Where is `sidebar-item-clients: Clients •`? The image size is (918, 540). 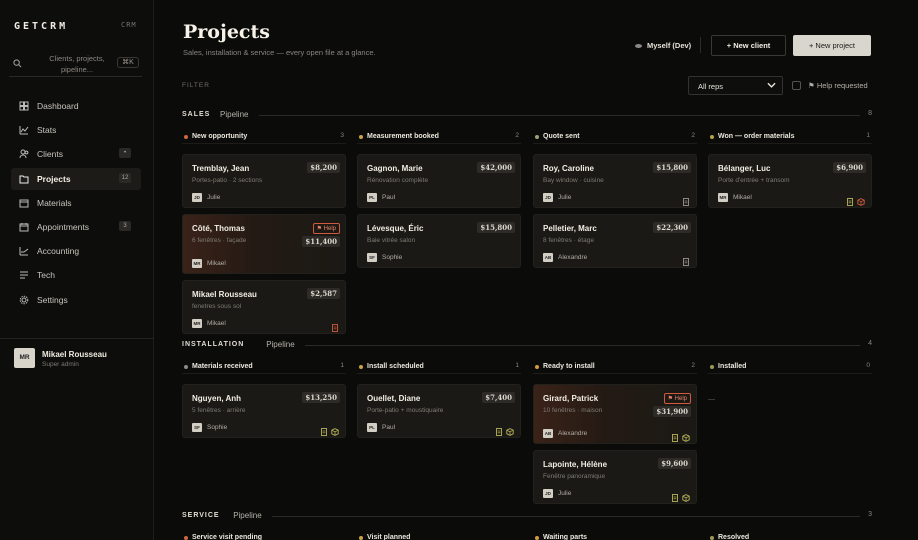 sidebar-item-clients: Clients • is located at coordinates (76, 154).